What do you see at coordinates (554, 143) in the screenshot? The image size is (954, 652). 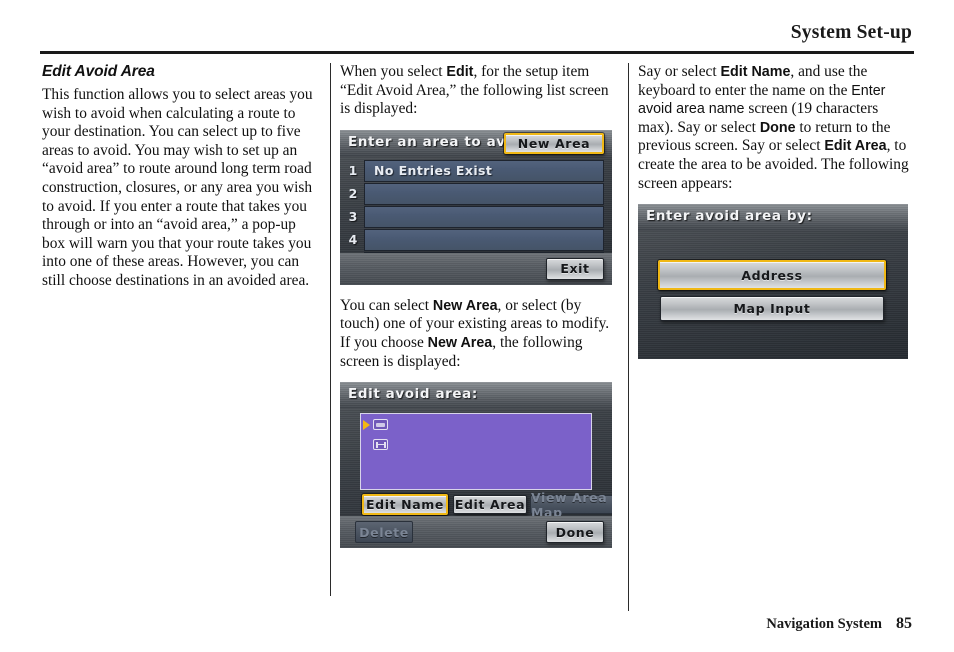 I see `new-area-button: New Area` at bounding box center [554, 143].